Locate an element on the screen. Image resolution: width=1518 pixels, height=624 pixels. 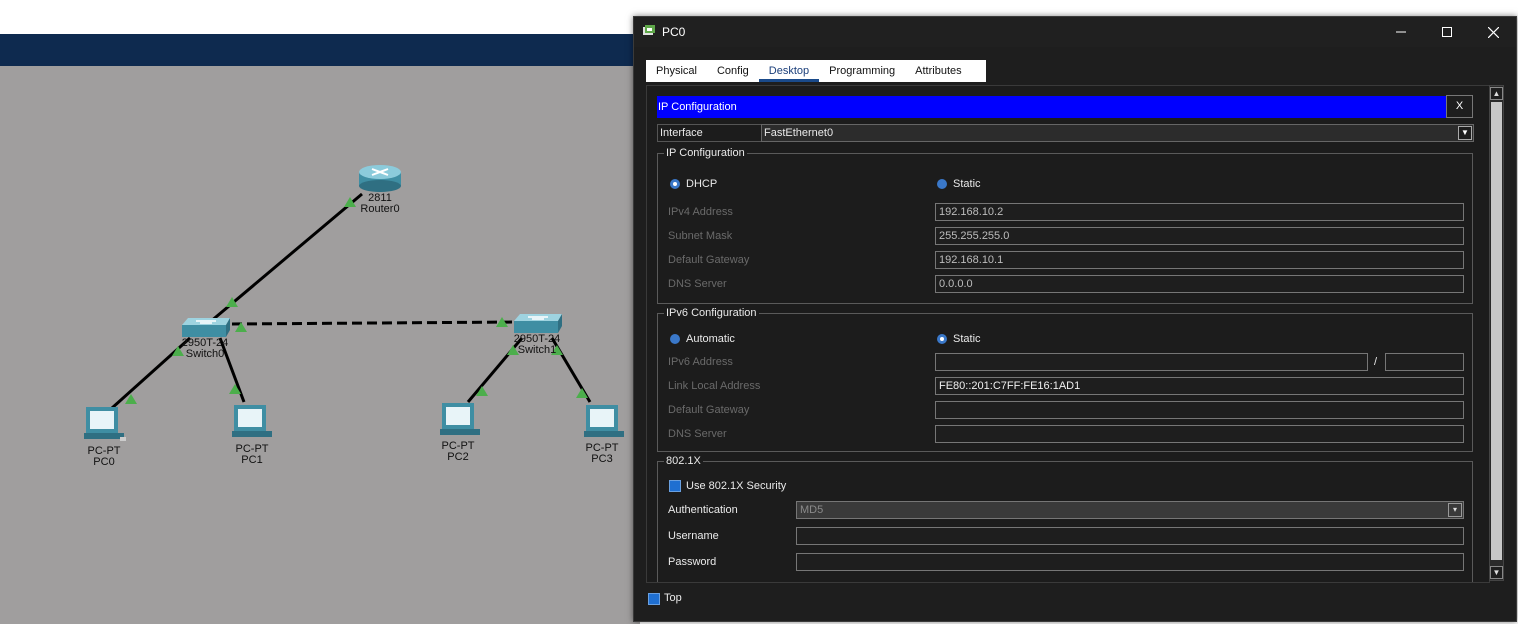
tab-programming: Programming is located at coordinates (862, 71).